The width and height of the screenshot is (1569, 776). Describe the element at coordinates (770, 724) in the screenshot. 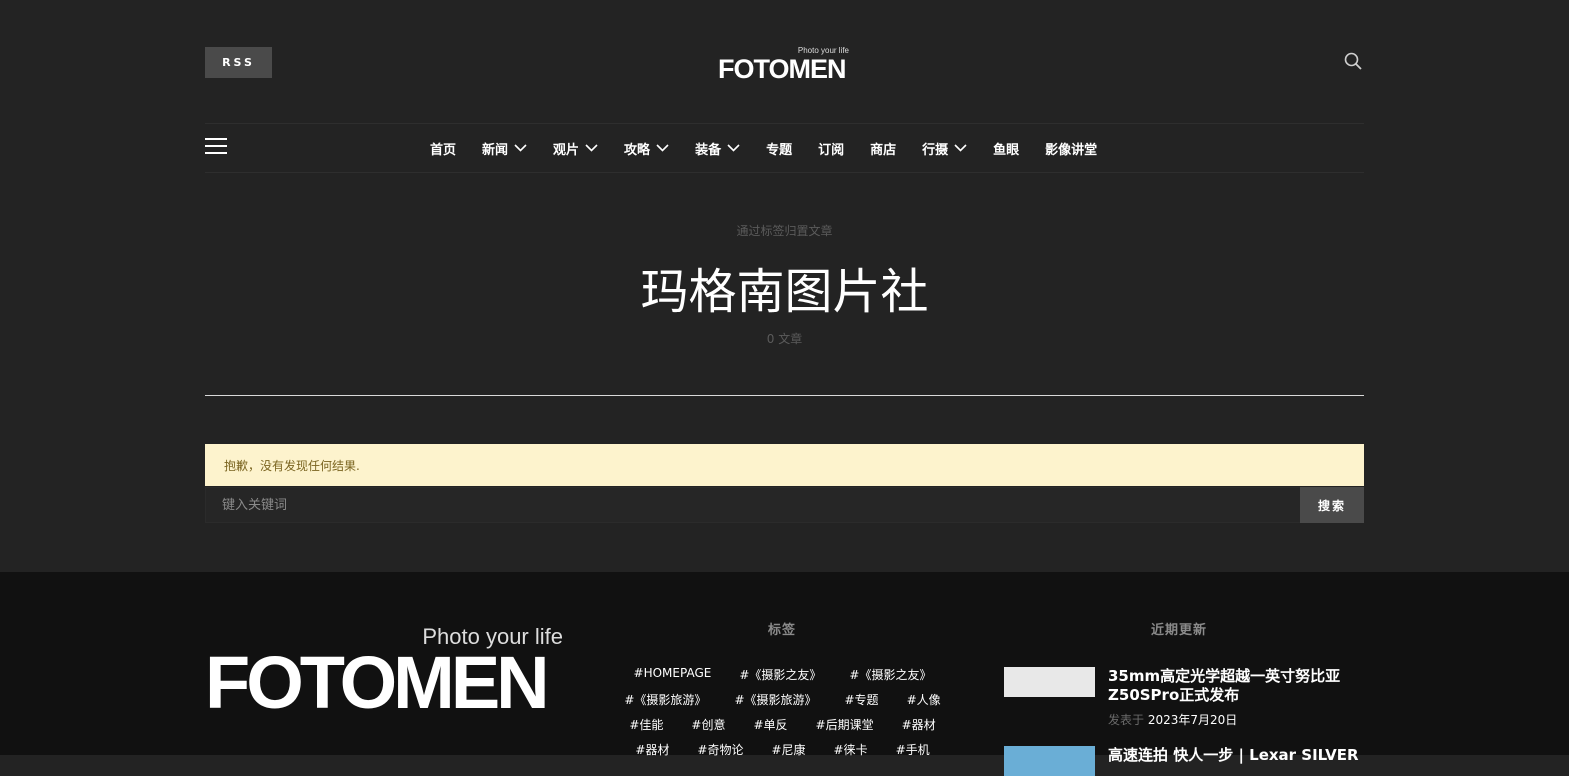

I see `tag-link: #单反` at that location.